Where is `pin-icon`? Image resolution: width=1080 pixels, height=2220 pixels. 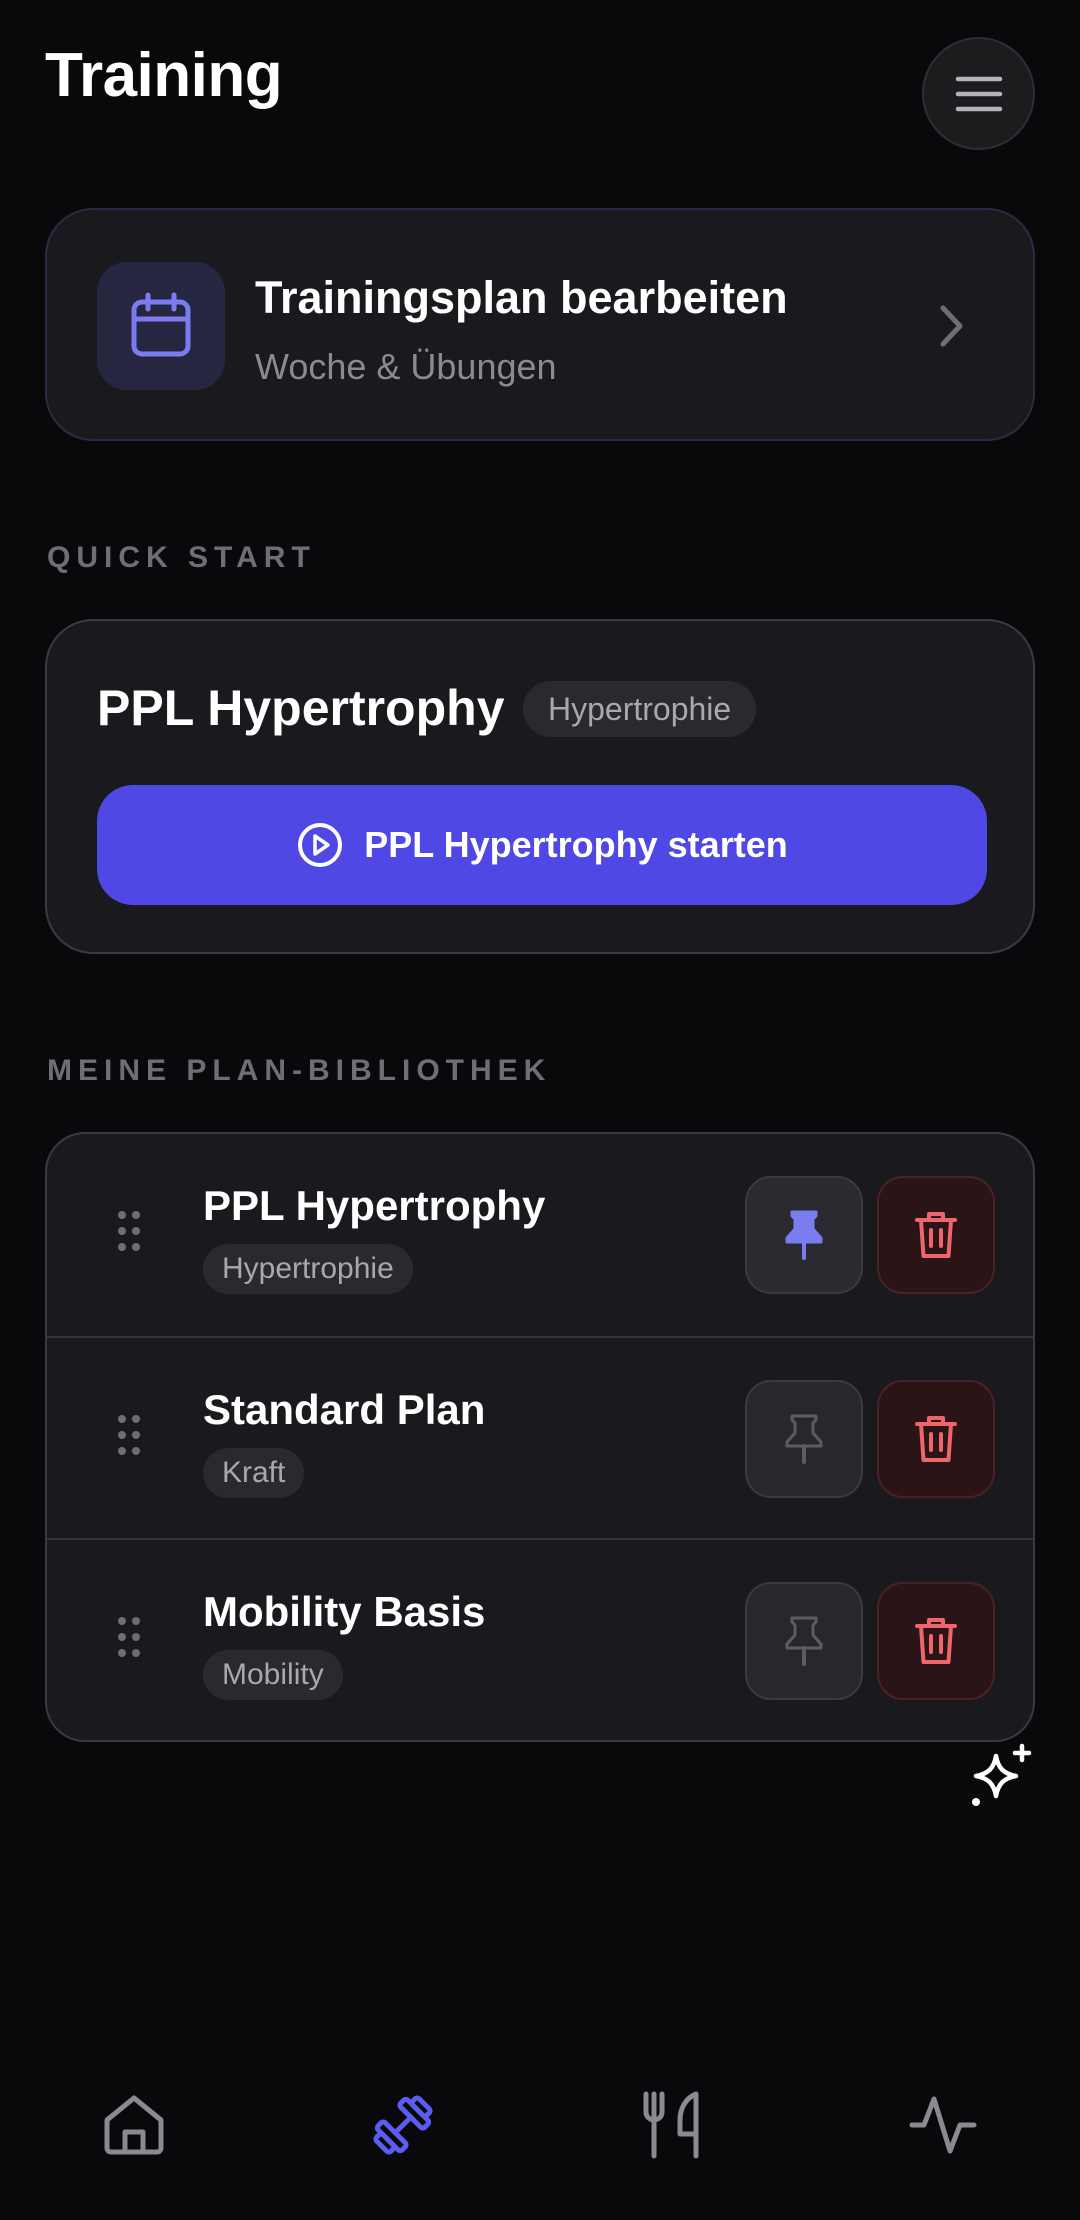 pin-icon is located at coordinates (804, 1235).